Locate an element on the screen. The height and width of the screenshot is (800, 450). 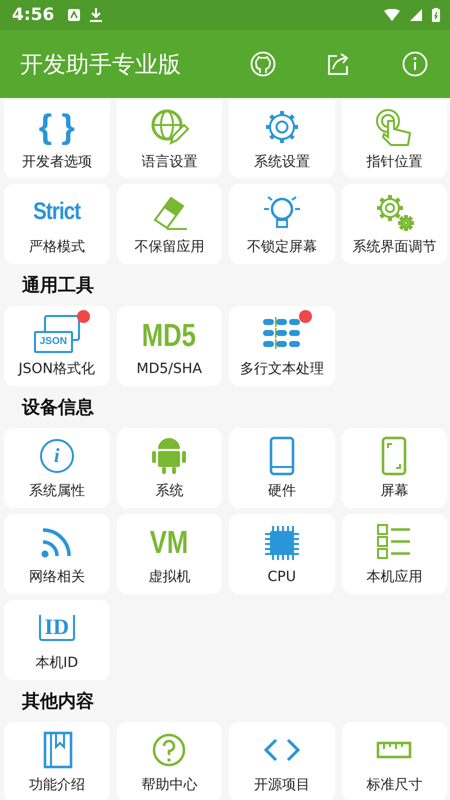
tool-tile: ID 本机ID is located at coordinates (57, 640).